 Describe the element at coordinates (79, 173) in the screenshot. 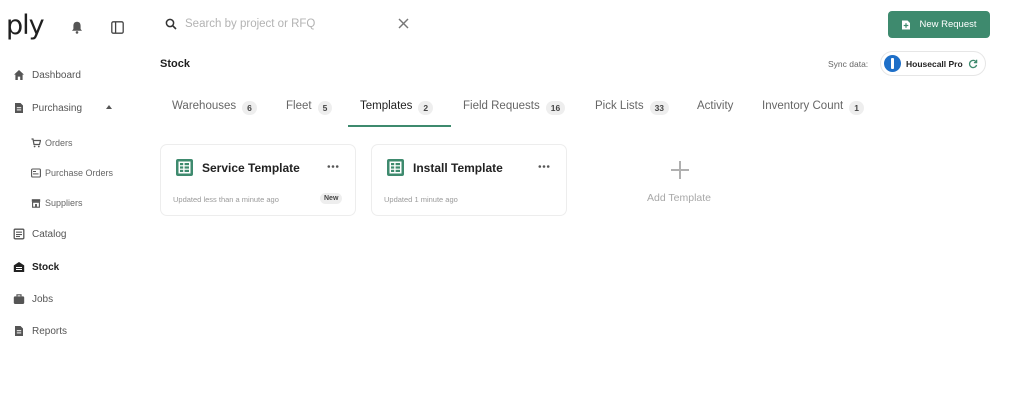

I see `sidebar-item-label: Purchase Orders` at that location.